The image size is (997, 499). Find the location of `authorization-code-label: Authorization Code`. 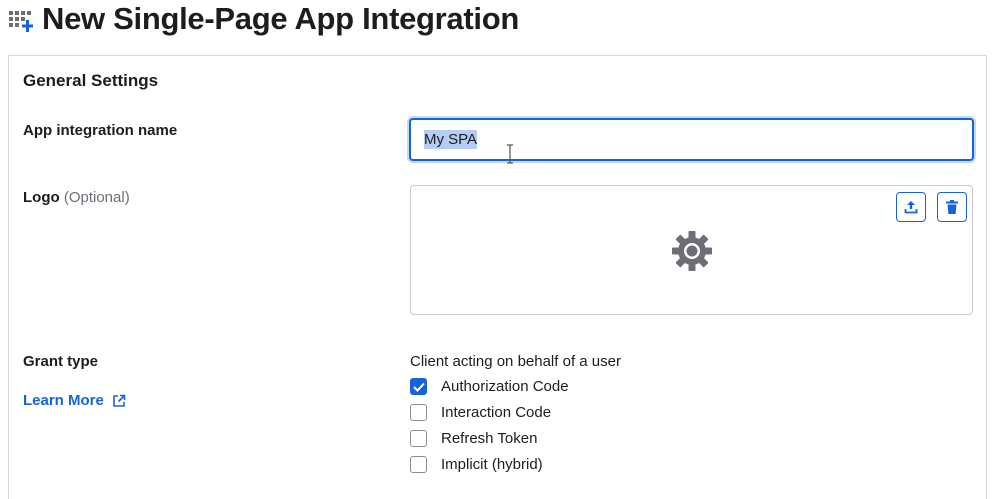

authorization-code-label: Authorization Code is located at coordinates (505, 386).